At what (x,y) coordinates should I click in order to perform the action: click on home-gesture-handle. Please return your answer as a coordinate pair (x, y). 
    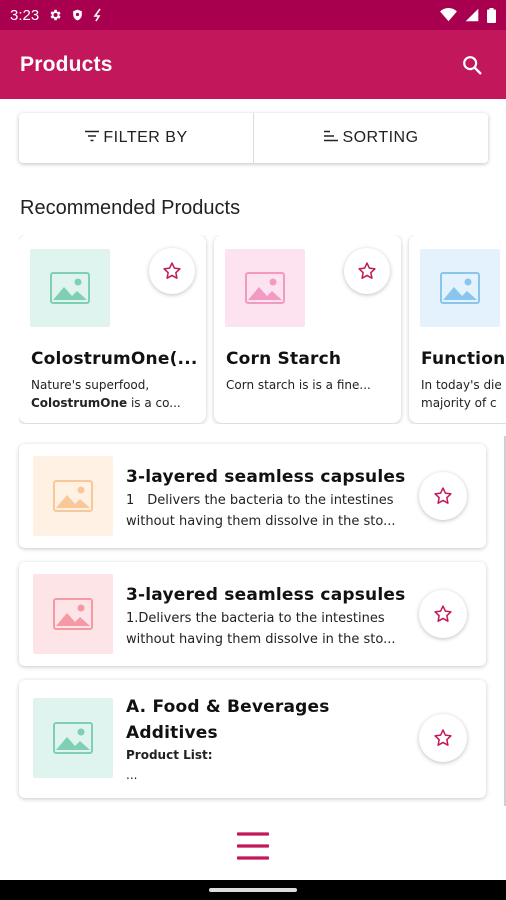
    Looking at the image, I should click on (253, 890).